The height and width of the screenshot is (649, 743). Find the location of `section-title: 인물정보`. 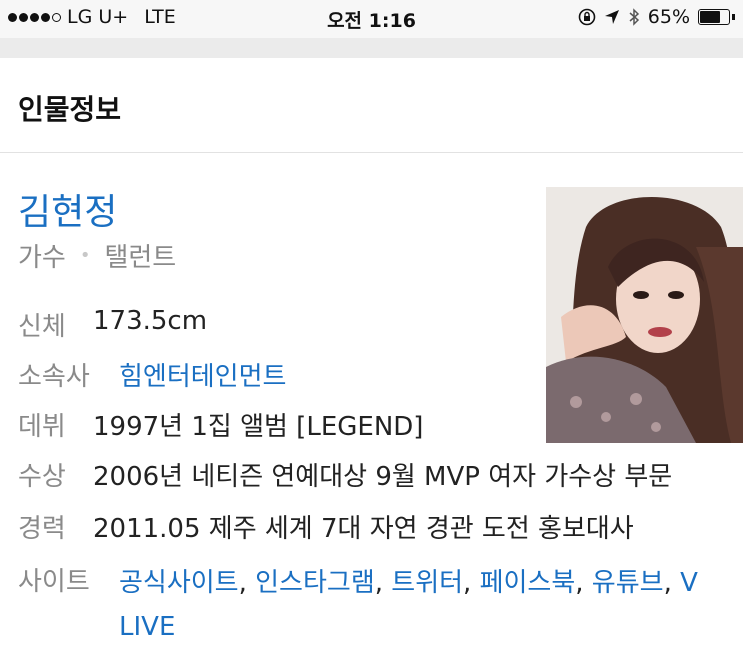

section-title: 인물정보 is located at coordinates (70, 109).